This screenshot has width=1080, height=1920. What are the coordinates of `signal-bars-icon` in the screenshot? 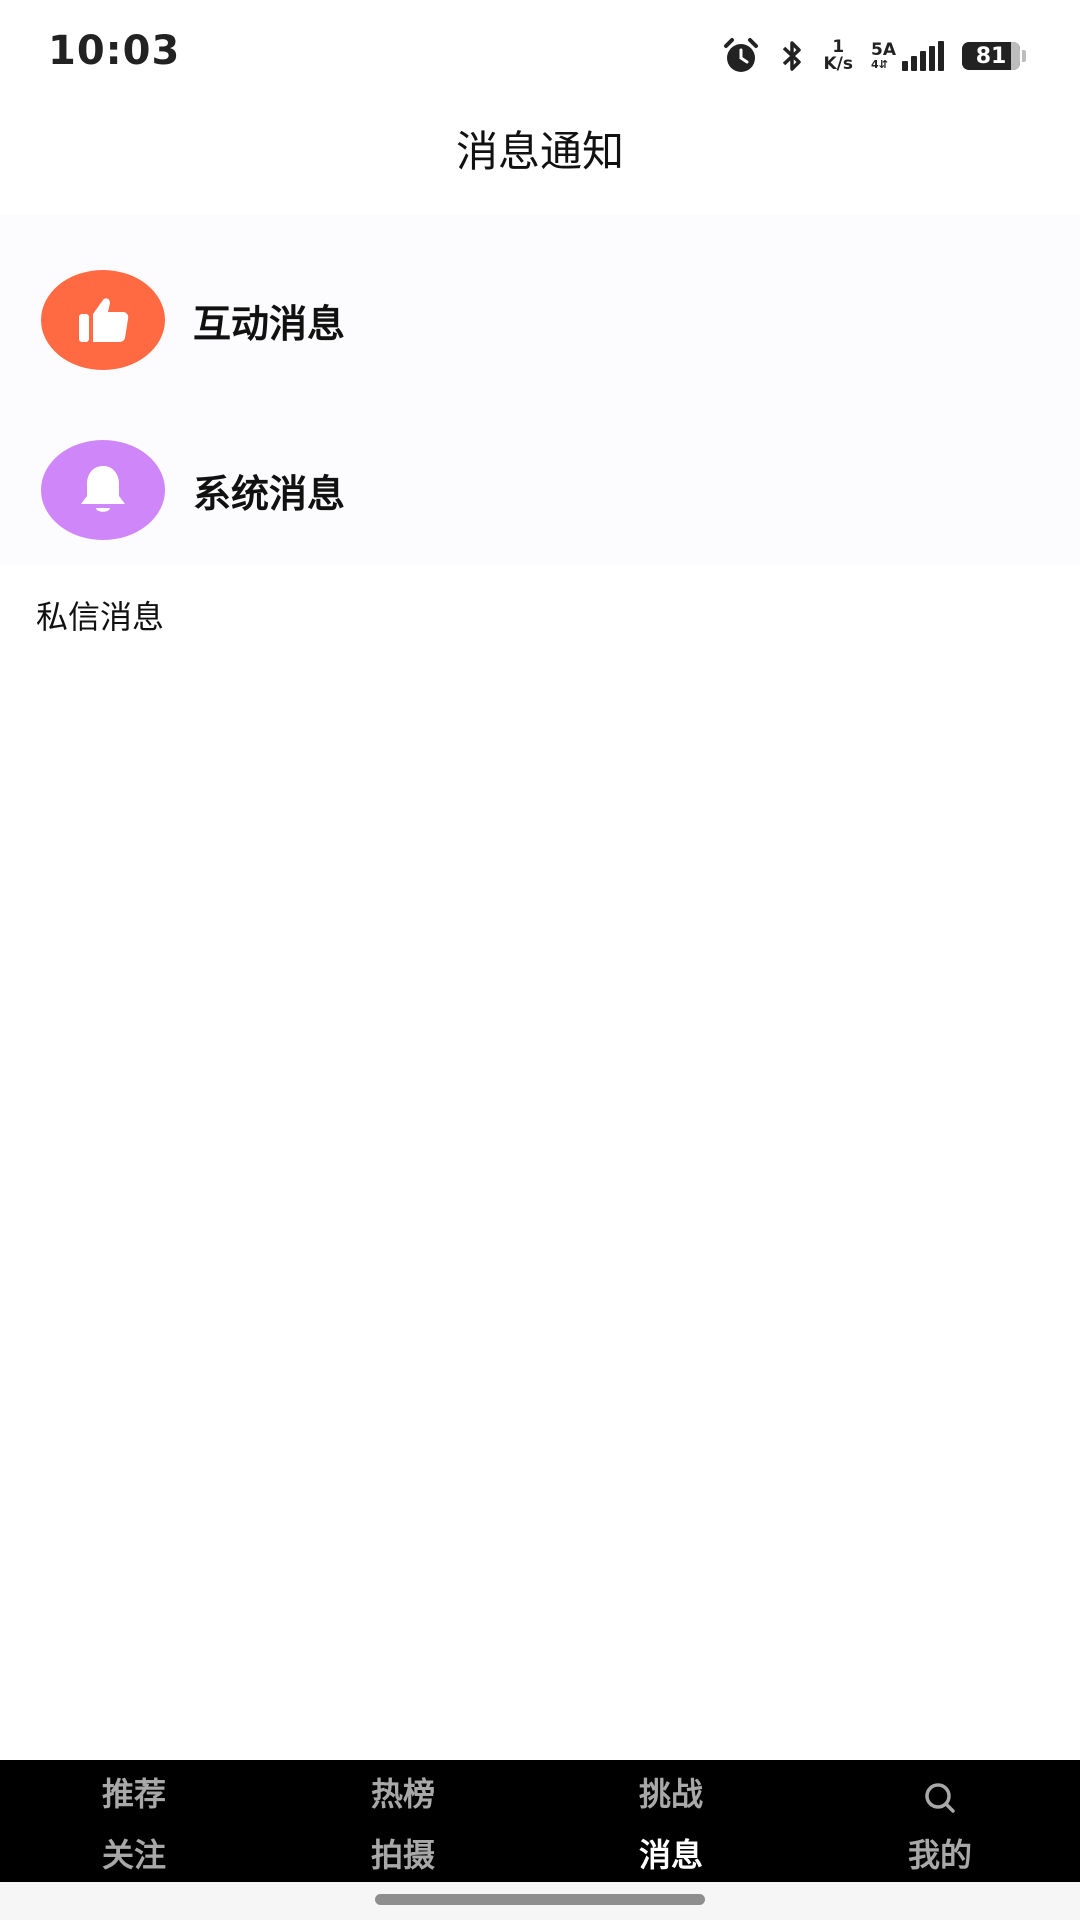 It's located at (923, 56).